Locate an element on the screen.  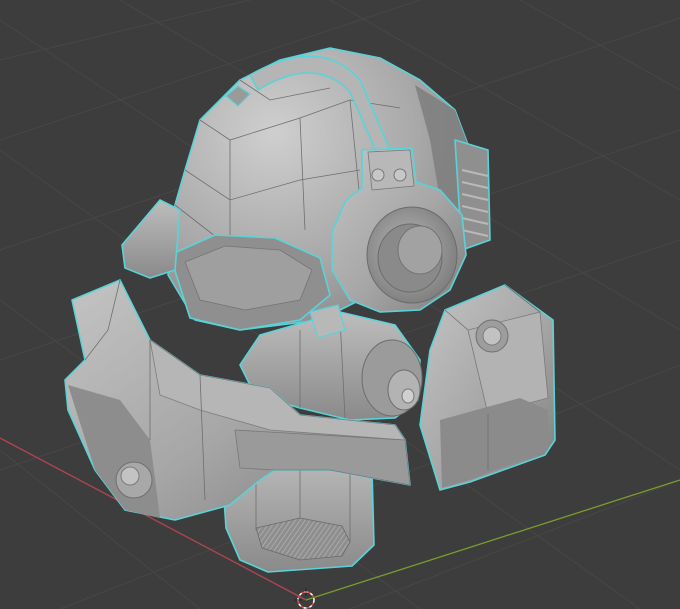
right-side-block is located at coordinates (487, 387).